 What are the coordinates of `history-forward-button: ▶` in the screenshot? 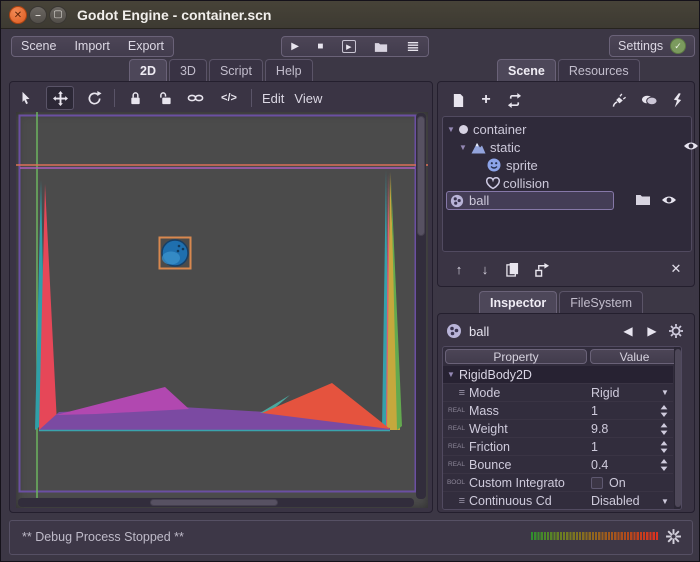 It's located at (652, 331).